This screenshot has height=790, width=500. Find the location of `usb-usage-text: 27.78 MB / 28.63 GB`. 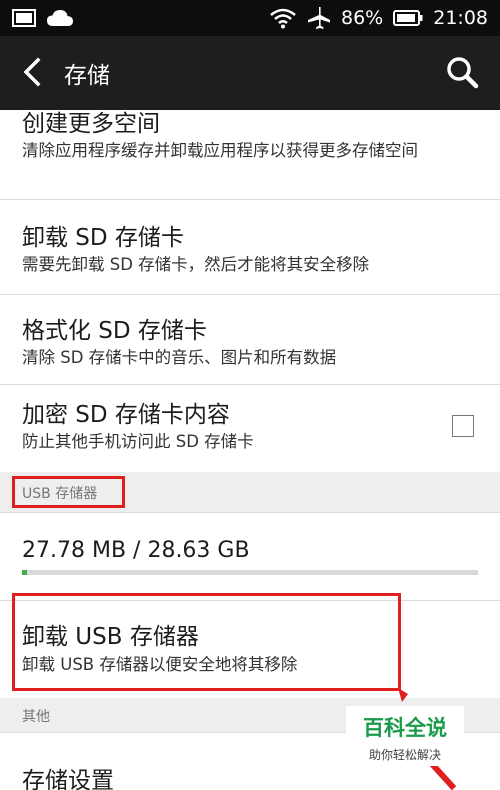

usb-usage-text: 27.78 MB / 28.63 GB is located at coordinates (136, 550).